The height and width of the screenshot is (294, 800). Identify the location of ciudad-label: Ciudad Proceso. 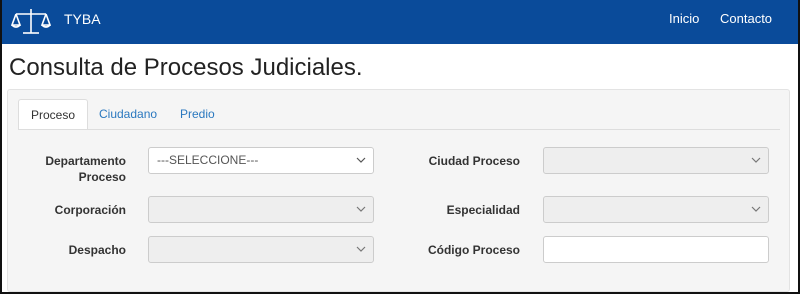
(474, 161).